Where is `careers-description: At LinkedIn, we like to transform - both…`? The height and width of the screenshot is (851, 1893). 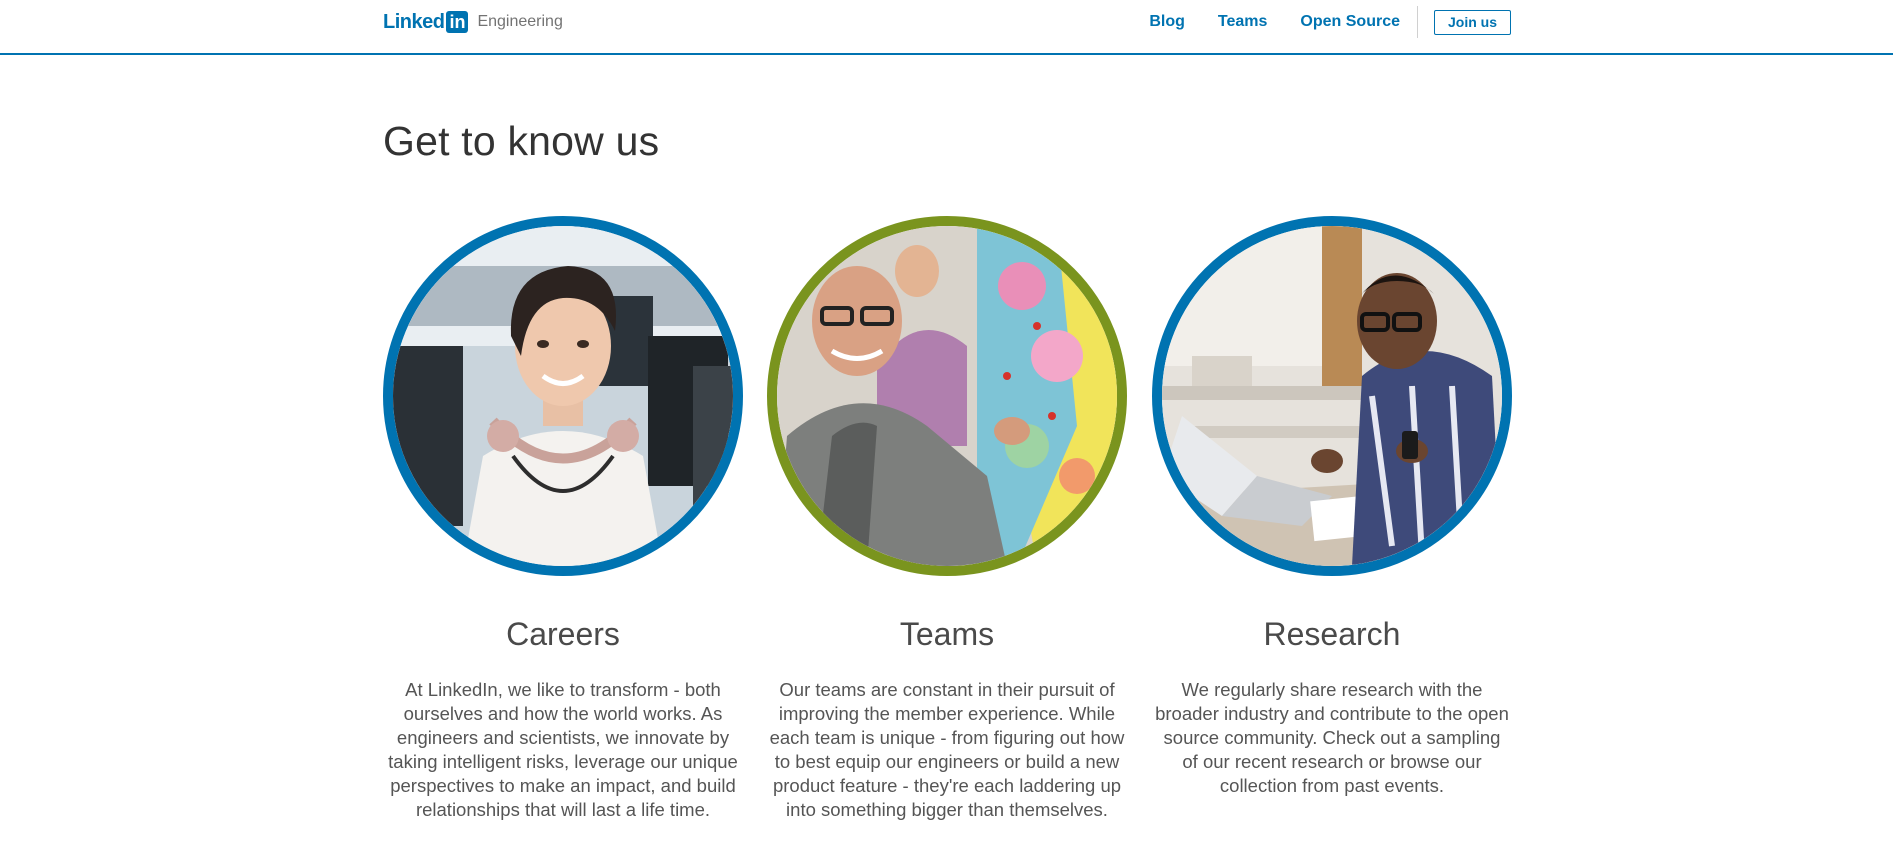 careers-description: At LinkedIn, we like to transform - both… is located at coordinates (563, 749).